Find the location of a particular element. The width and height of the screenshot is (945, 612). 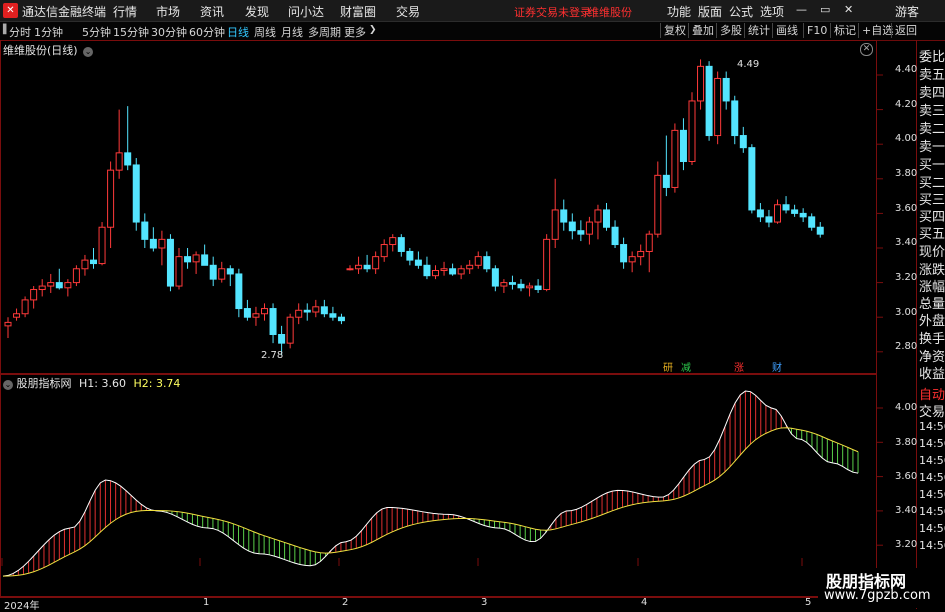

quote-label: 委比 is located at coordinates (932, 57).